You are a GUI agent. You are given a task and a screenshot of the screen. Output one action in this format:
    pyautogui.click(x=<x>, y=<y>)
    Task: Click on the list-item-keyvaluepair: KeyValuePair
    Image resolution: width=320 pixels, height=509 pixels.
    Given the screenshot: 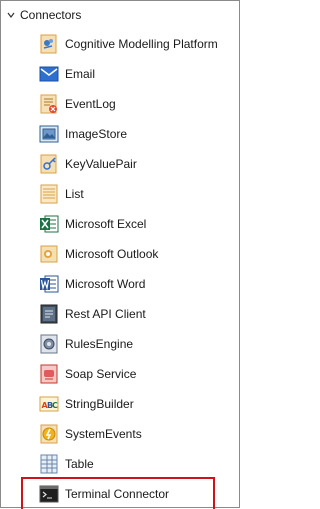 What is the action you would take?
    pyautogui.click(x=137, y=164)
    